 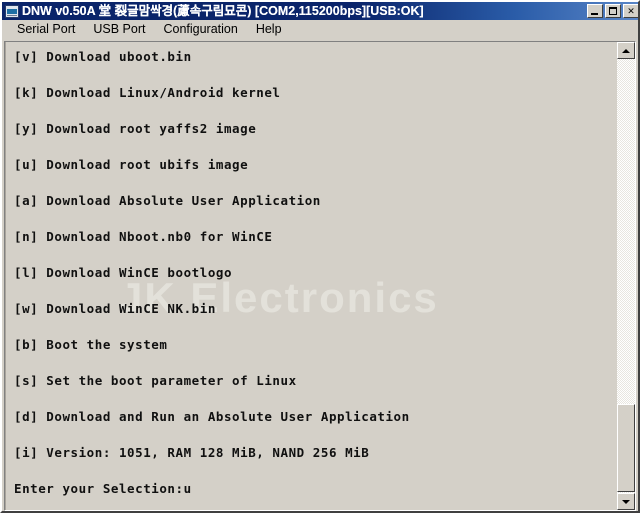 I want to click on maximize-icon, so click(x=613, y=11).